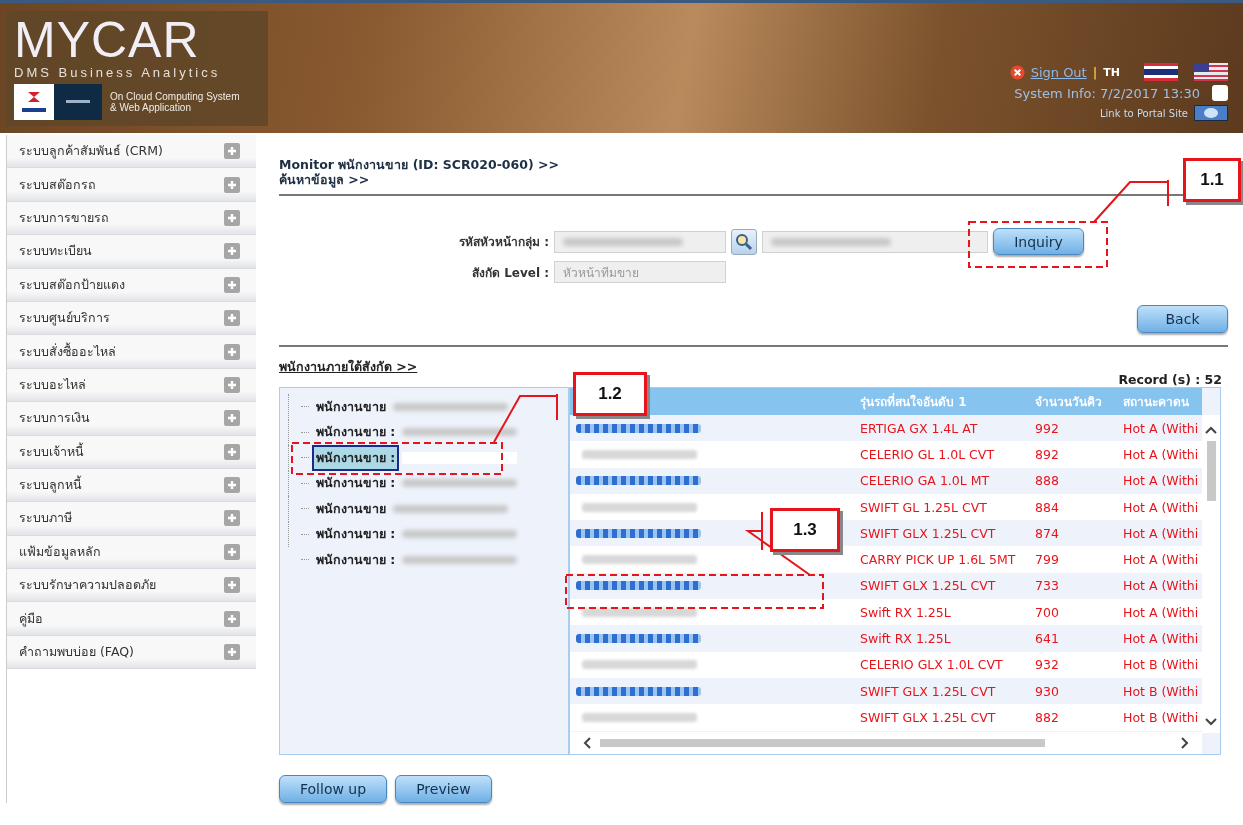 The width and height of the screenshot is (1243, 825). What do you see at coordinates (50, 485) in the screenshot?
I see `menu-label: ระบบลูกหนี้` at bounding box center [50, 485].